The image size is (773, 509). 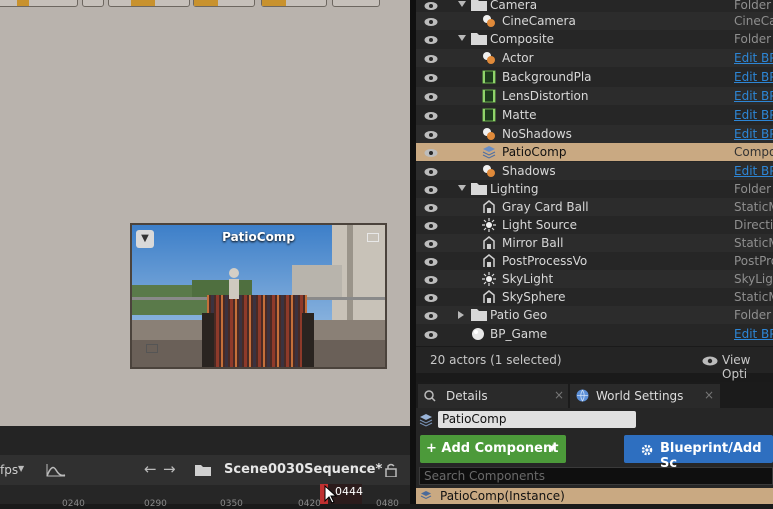 I want to click on blueprint-add-script-button: Blueprint/Add Sc, so click(x=698, y=453).